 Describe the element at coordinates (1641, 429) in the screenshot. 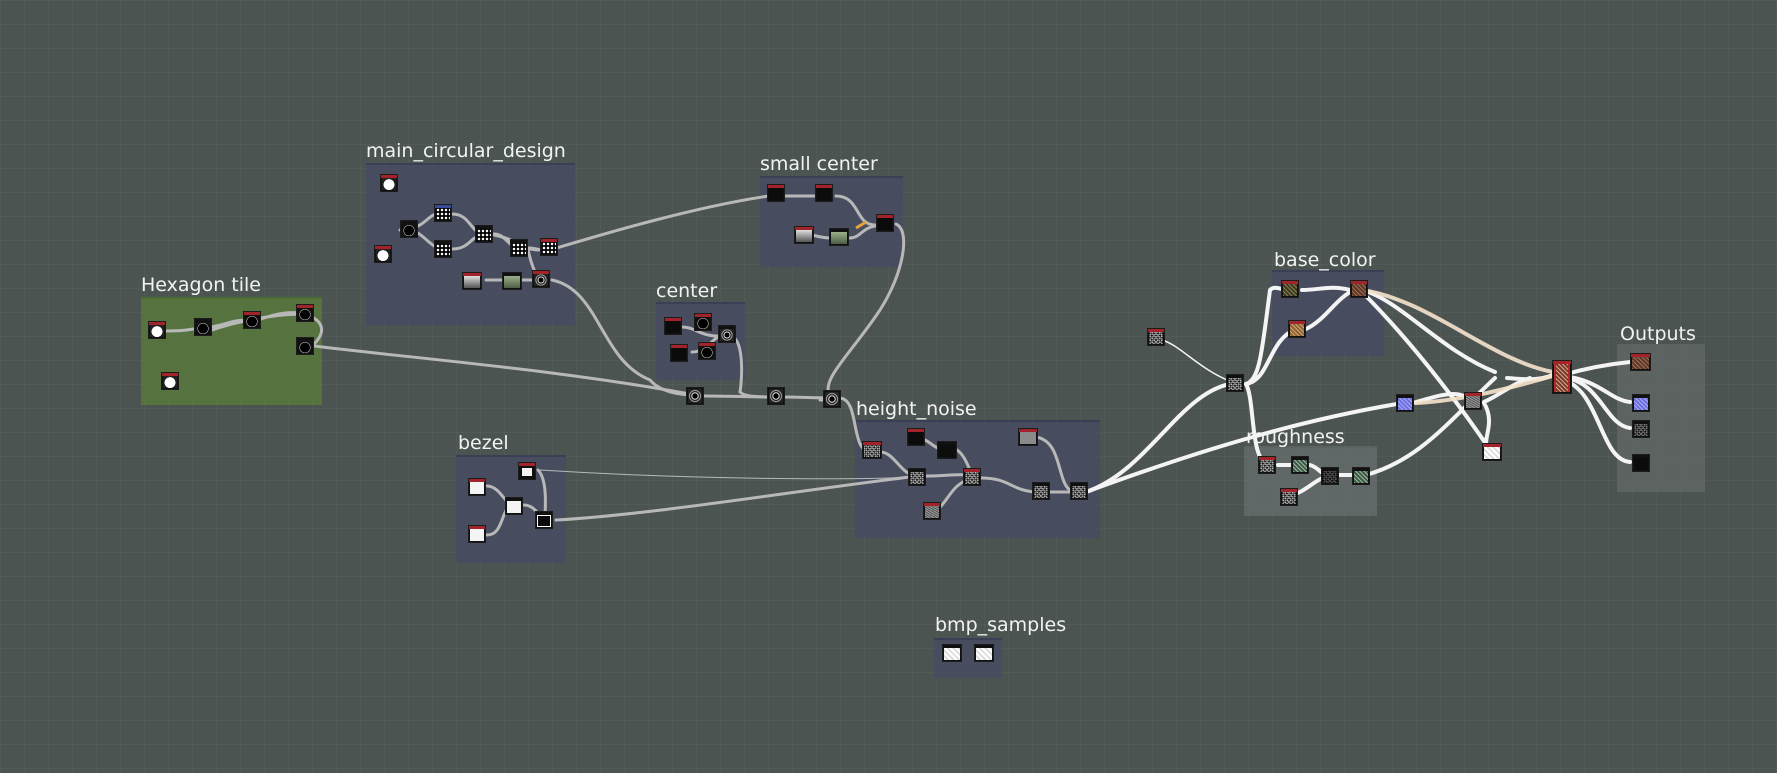

I see `node-output-roughness` at that location.